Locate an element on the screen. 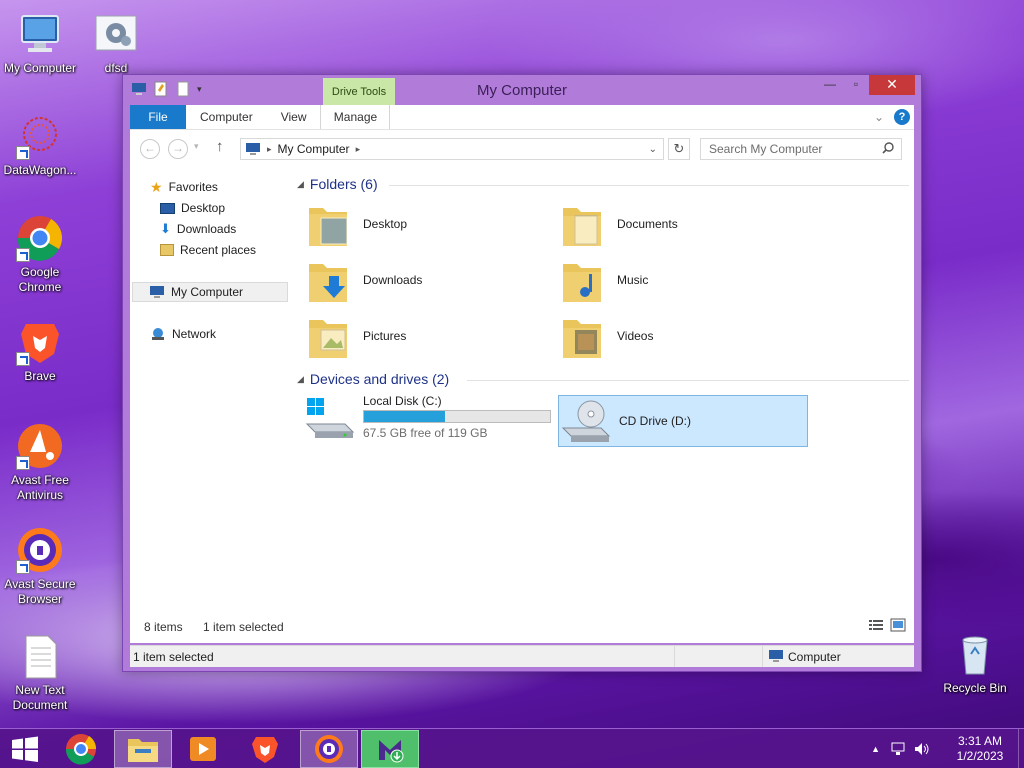 The height and width of the screenshot is (768, 1024). taskbar-avast-secure-browser is located at coordinates (329, 749).